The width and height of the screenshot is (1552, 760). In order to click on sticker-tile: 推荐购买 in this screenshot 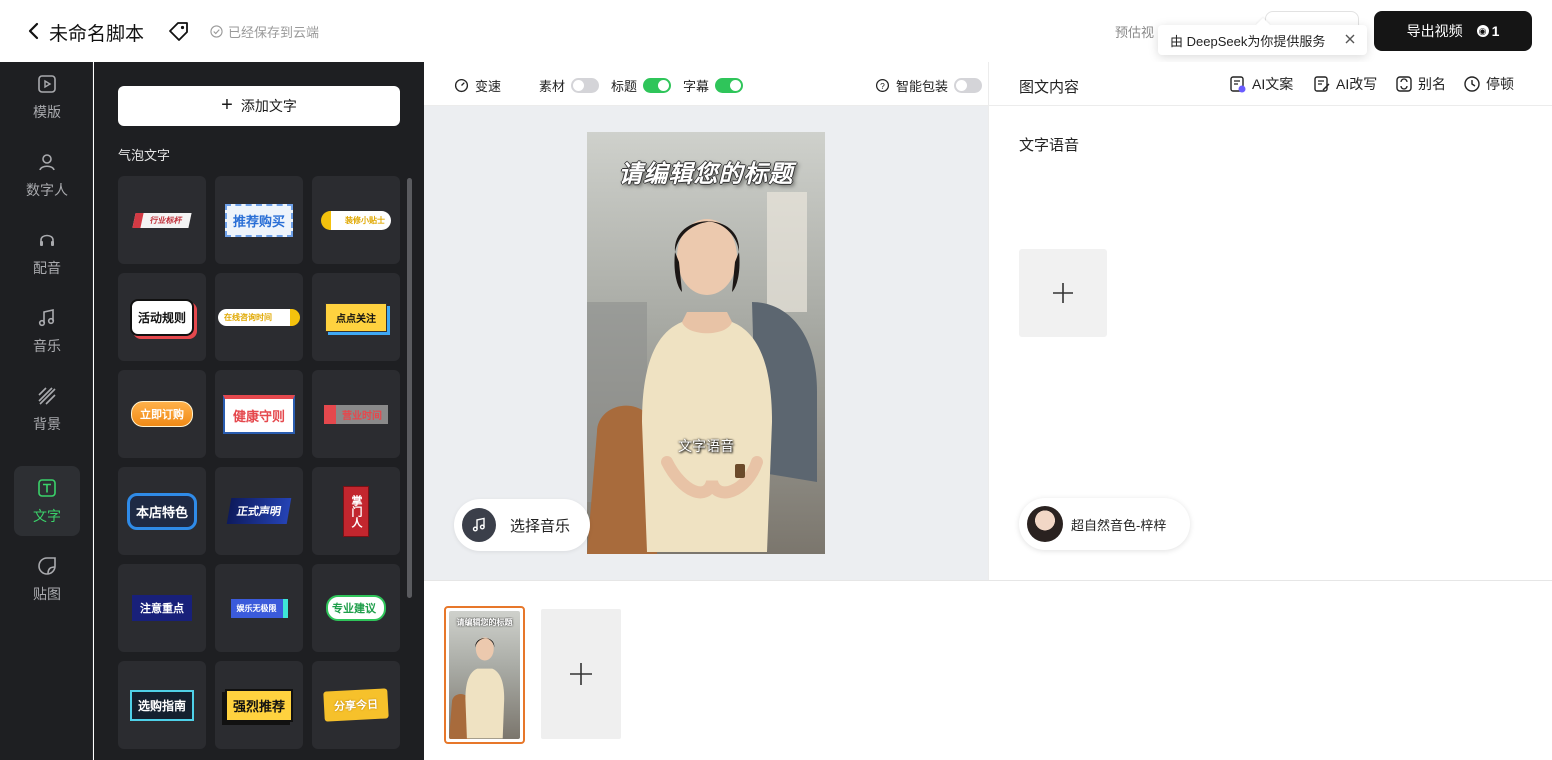, I will do `click(259, 220)`.